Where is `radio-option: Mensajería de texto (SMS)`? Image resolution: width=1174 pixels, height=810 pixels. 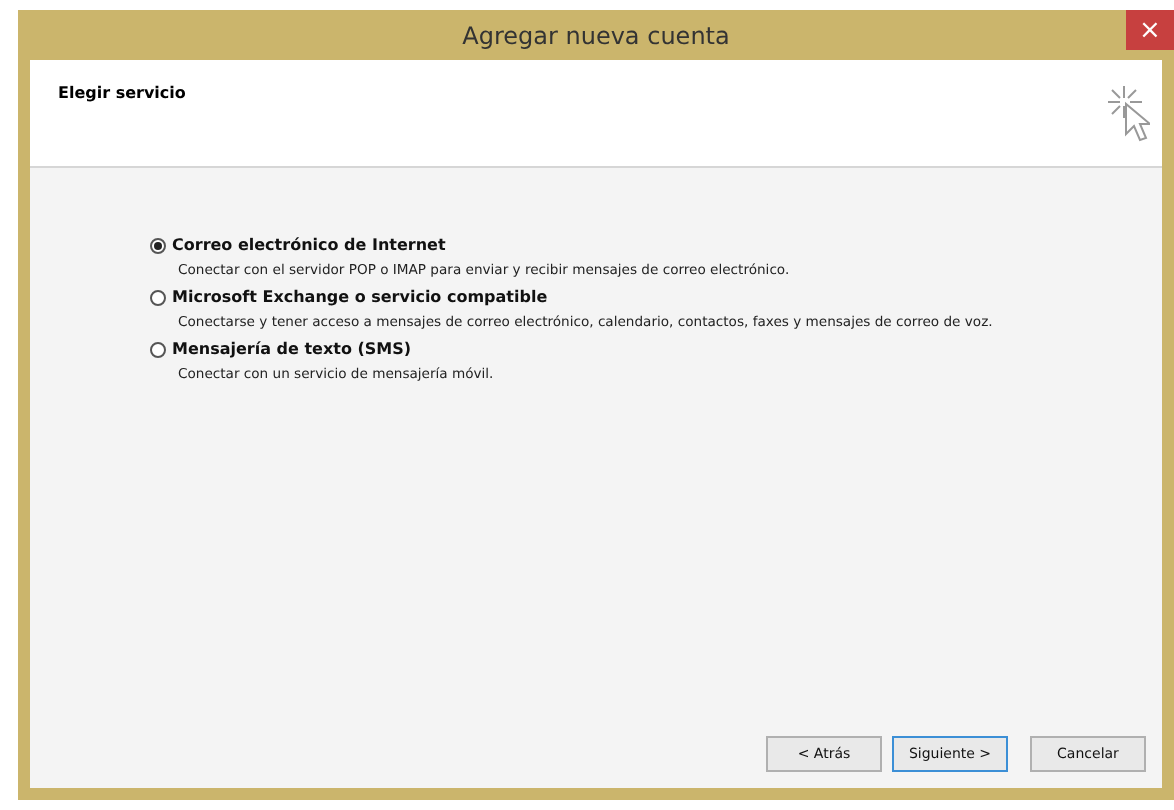
radio-option: Mensajería de texto (SMS) is located at coordinates (656, 349).